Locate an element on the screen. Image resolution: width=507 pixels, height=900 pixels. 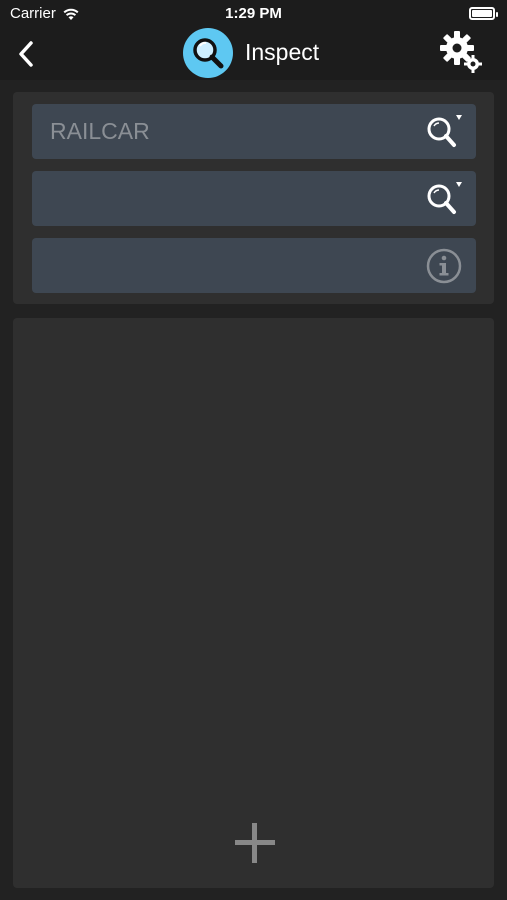
app-logo is located at coordinates (208, 53).